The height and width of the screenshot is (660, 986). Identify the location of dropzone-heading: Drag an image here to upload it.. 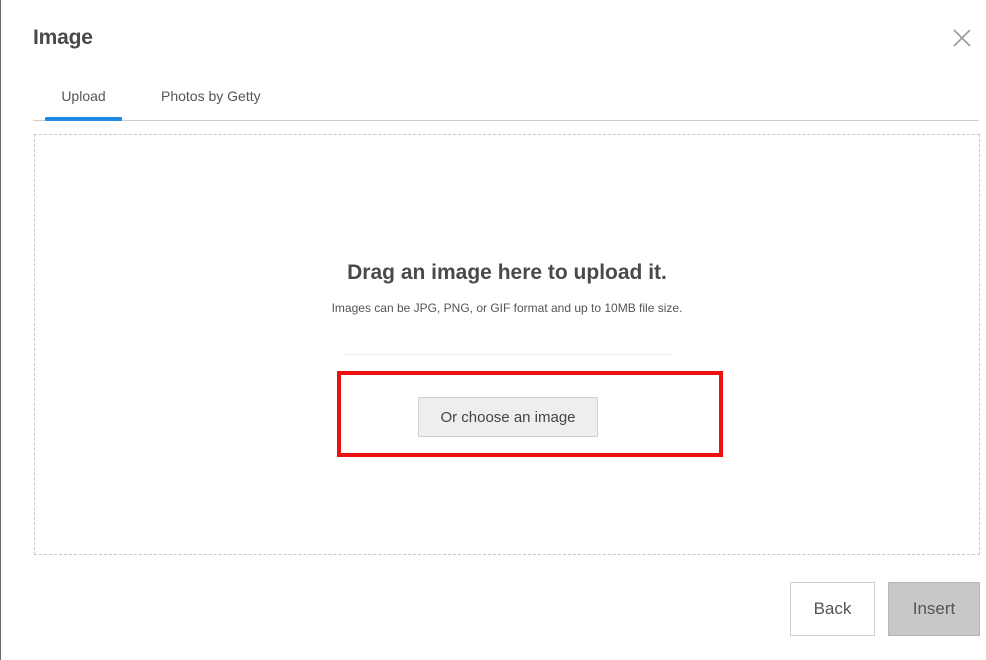
(507, 272).